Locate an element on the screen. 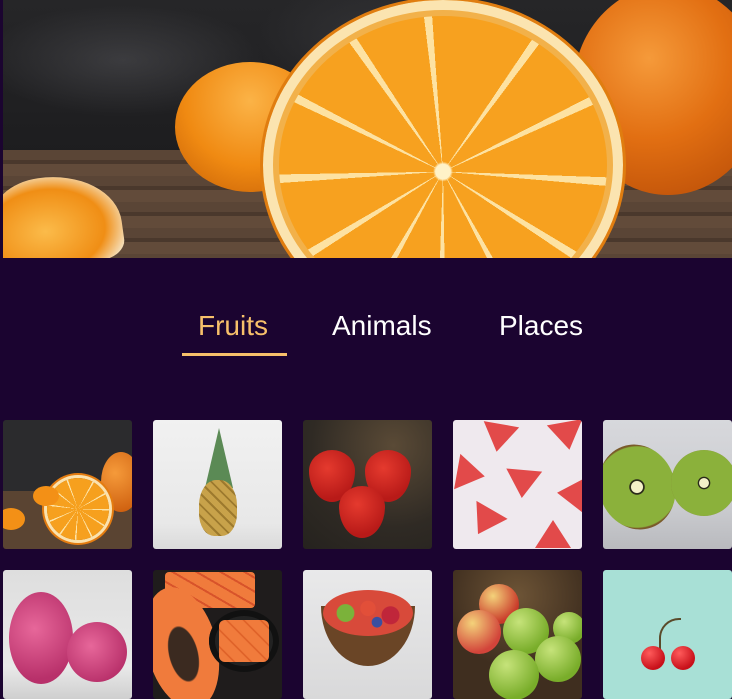 This screenshot has height=699, width=732. gallery-item-fruit-bowl is located at coordinates (367, 634).